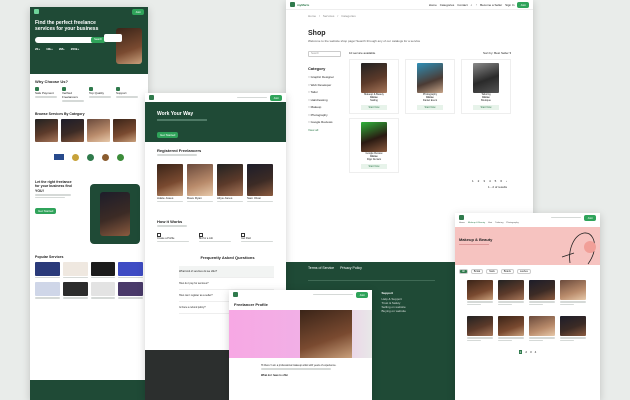 Image resolution: width=630 pixels, height=400 pixels. Describe the element at coordinates (462, 5) in the screenshot. I see `nav-contact: Contact` at that location.